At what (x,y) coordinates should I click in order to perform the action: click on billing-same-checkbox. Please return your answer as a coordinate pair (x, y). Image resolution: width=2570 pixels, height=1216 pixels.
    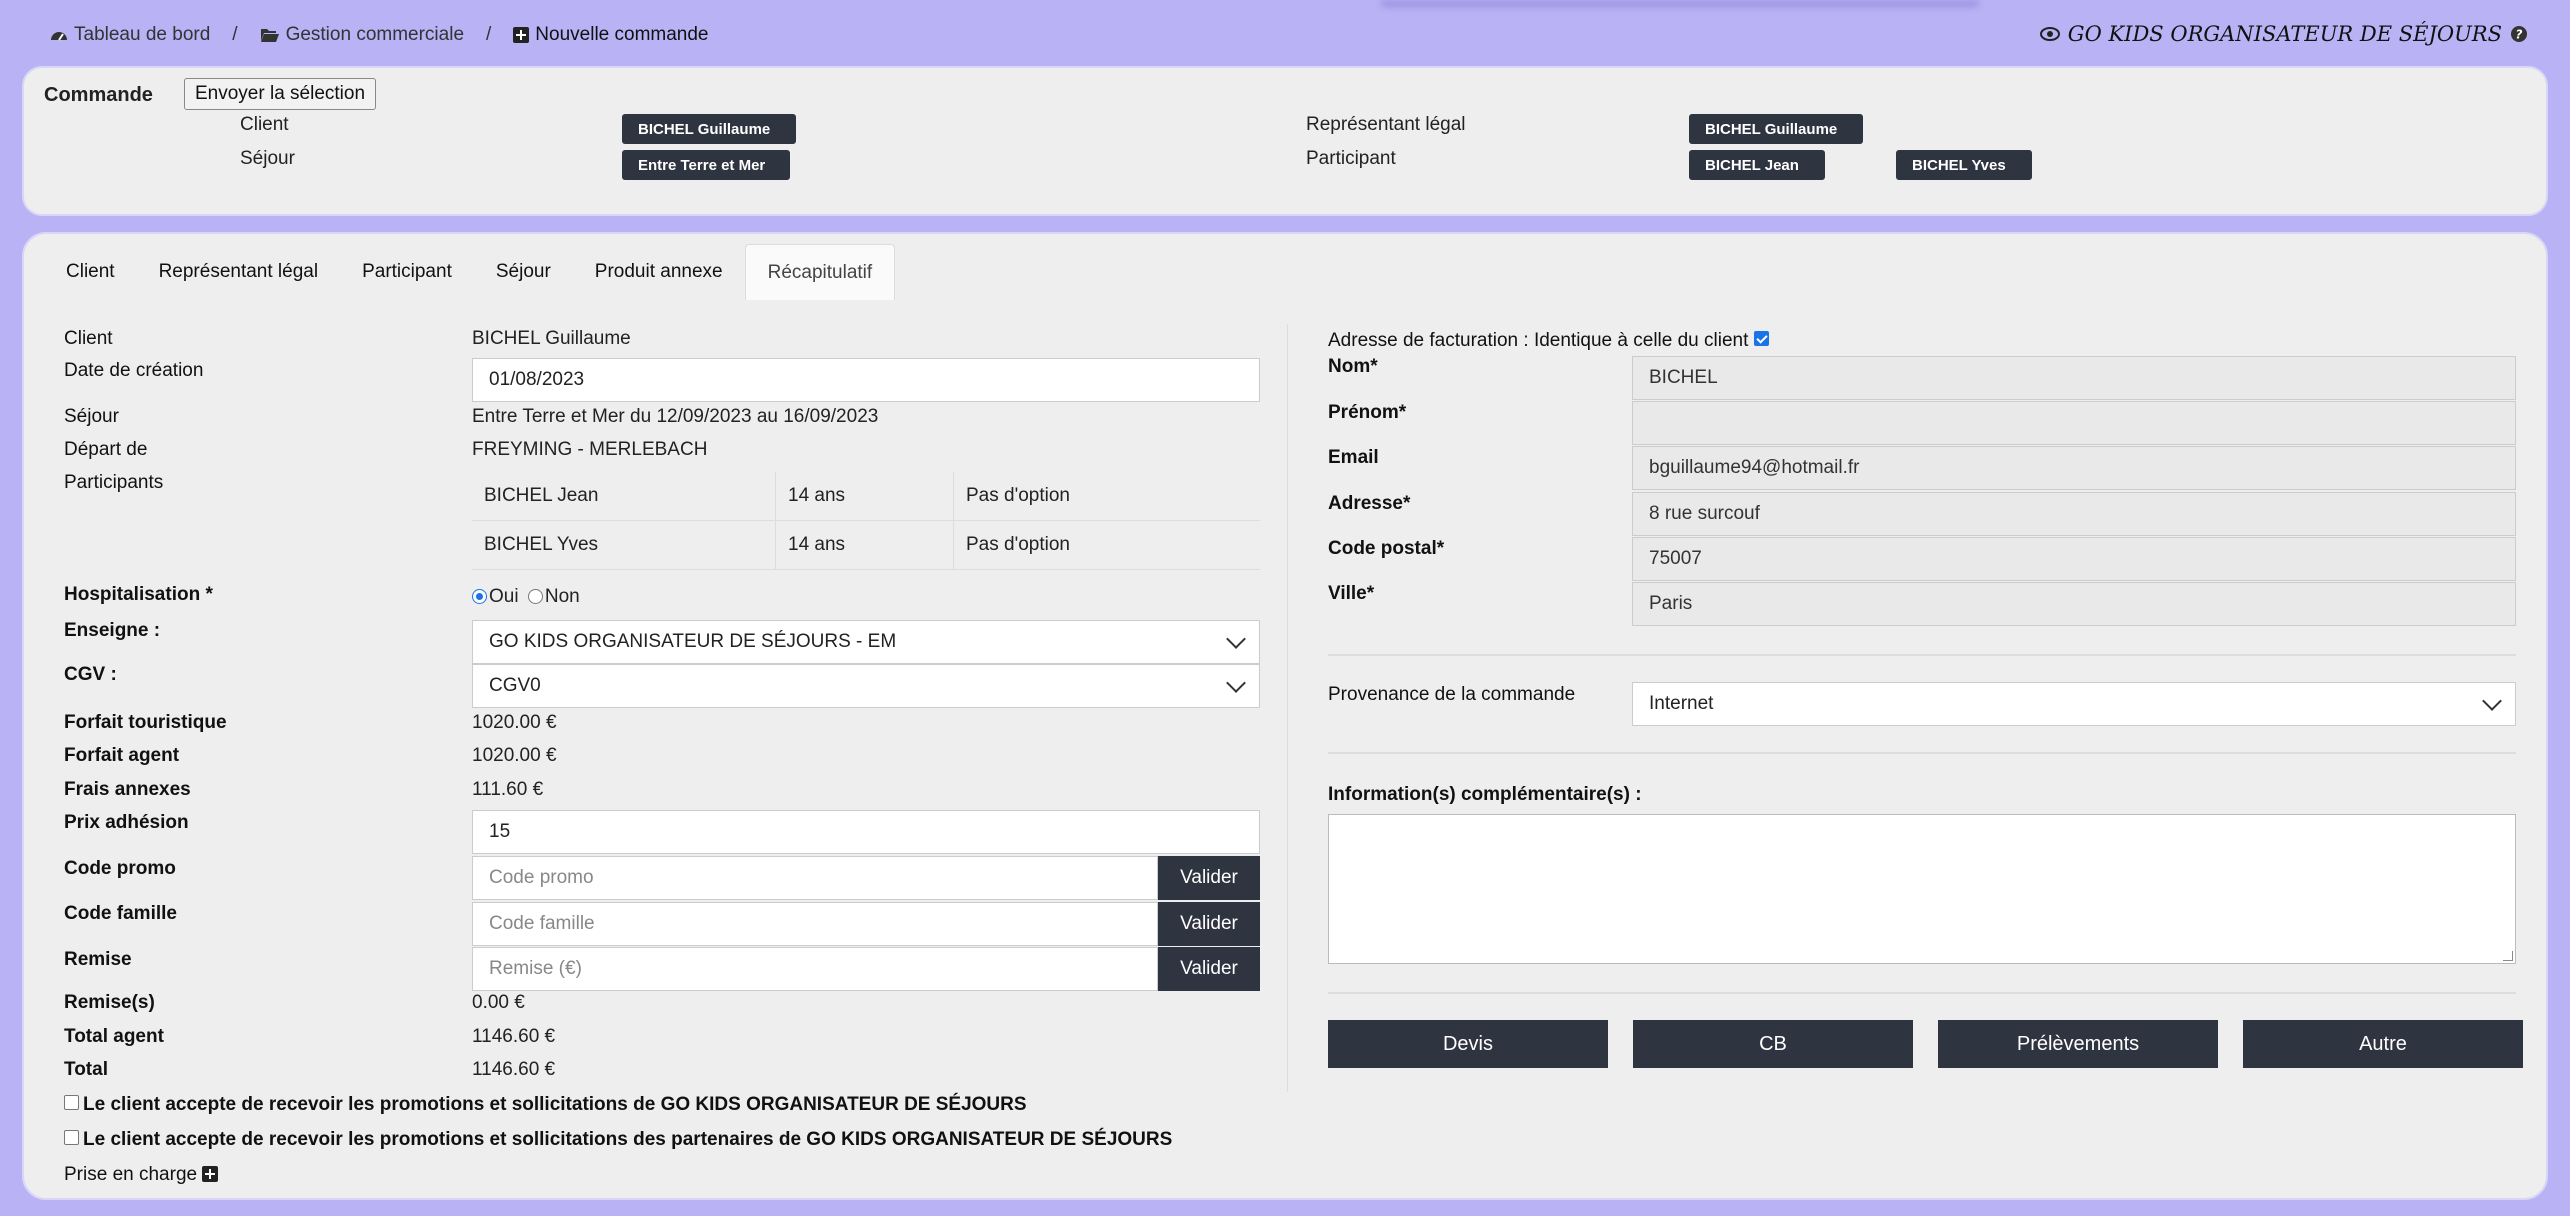
    Looking at the image, I should click on (1761, 338).